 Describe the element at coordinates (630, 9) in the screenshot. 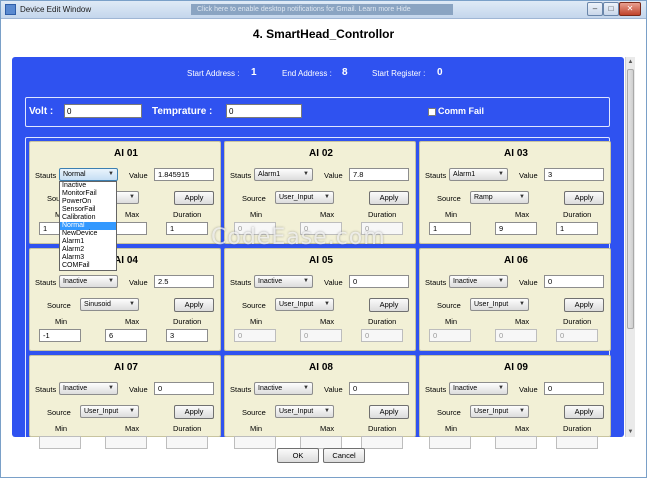

I see `close-button: ✕` at that location.